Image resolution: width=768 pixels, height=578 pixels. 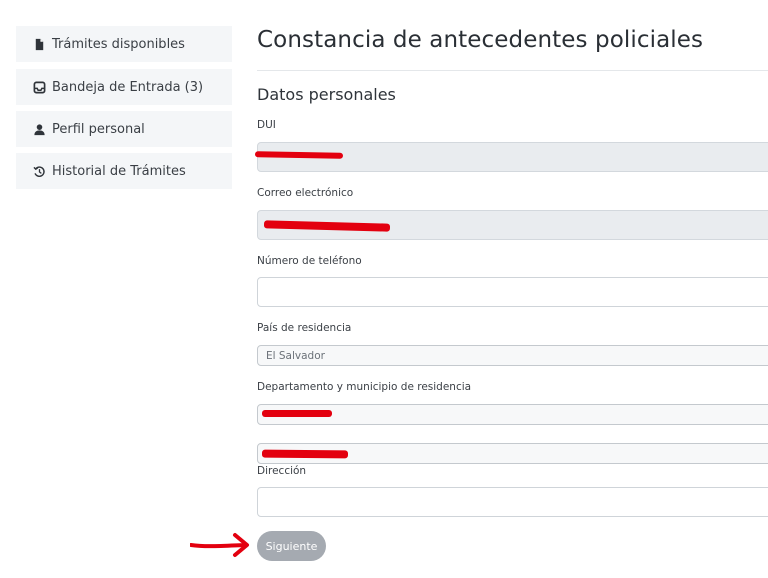 I want to click on inbox-icon, so click(x=39, y=87).